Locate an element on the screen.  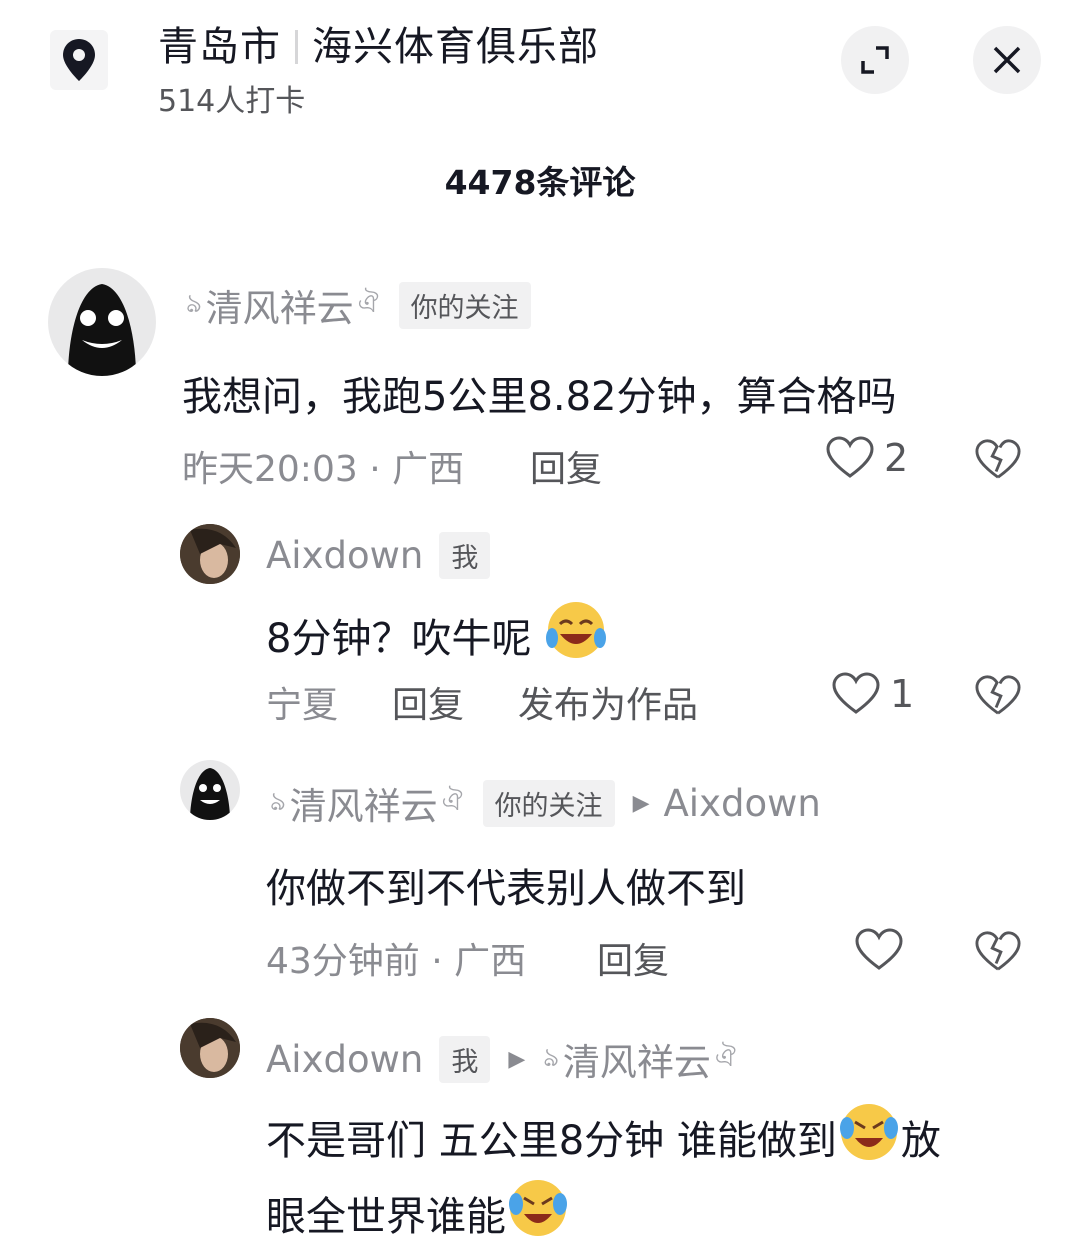
location-title: 青岛市 海兴体育俱乐部 is located at coordinates (378, 43).